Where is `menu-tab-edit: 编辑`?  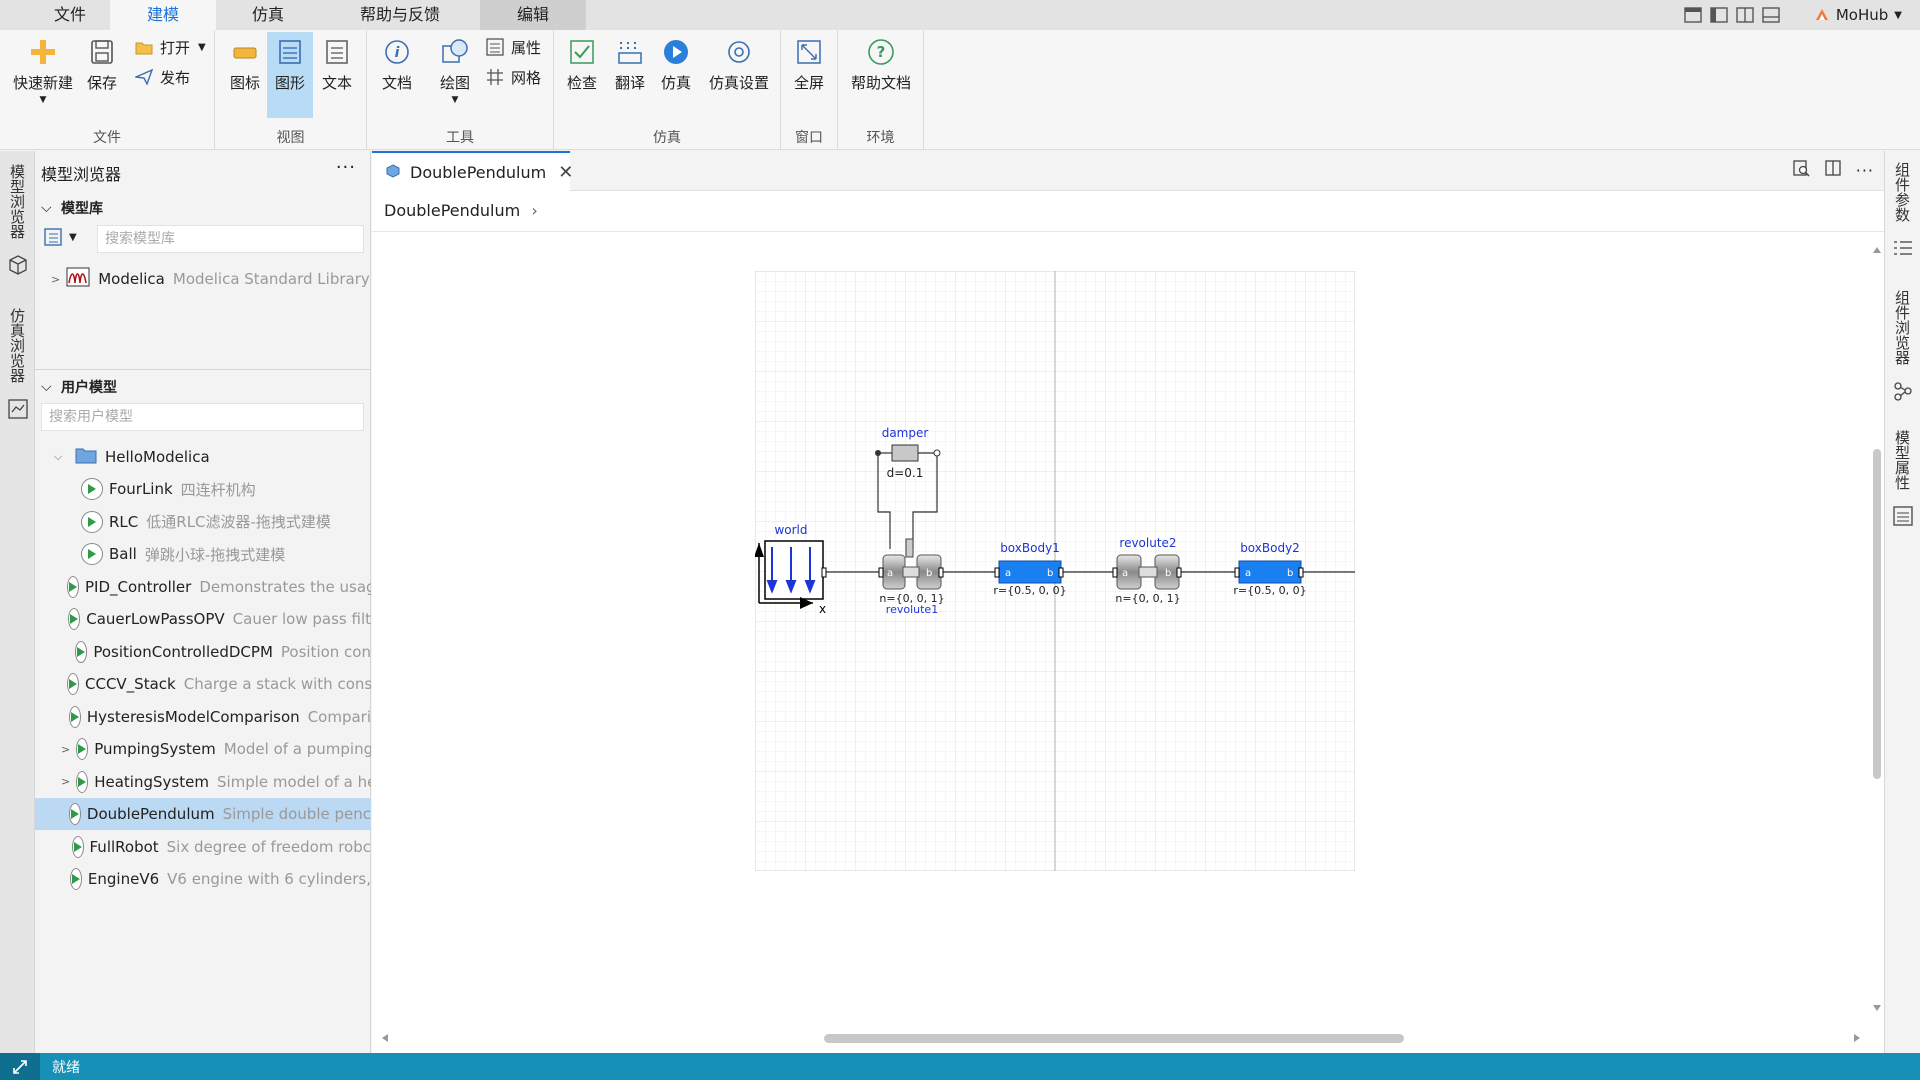 menu-tab-edit: 编辑 is located at coordinates (533, 15).